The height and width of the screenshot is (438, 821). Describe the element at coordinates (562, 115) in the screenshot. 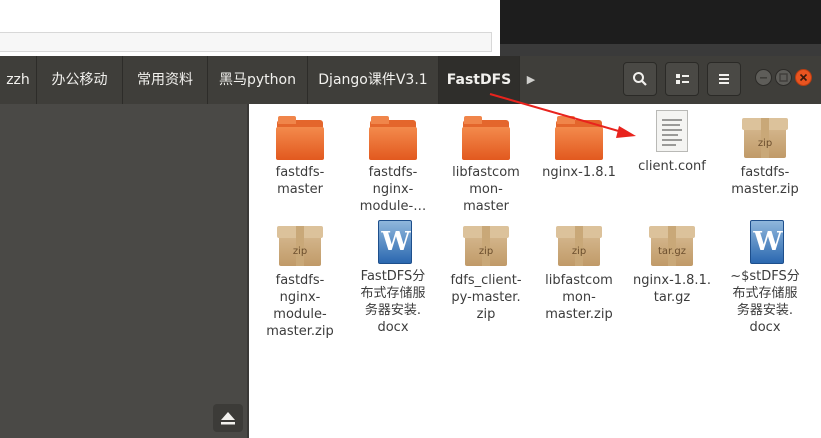

I see `annotation-arrow` at that location.